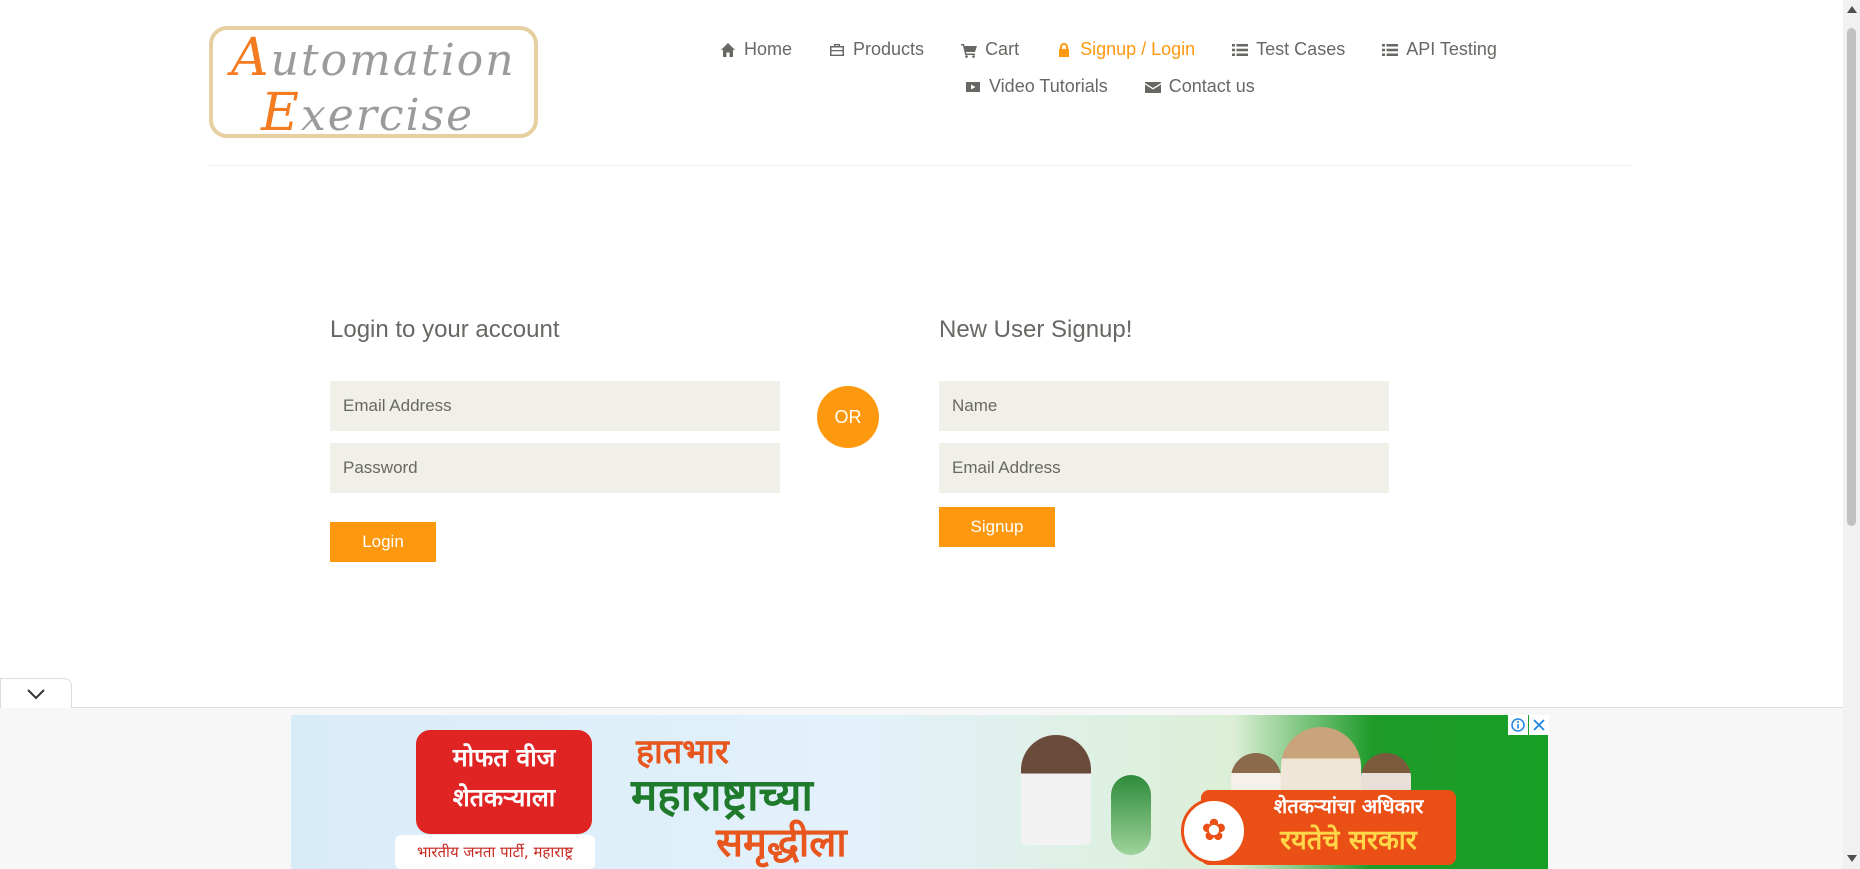 This screenshot has width=1860, height=869. I want to click on logo-text: Automation Exercise, so click(373, 87).